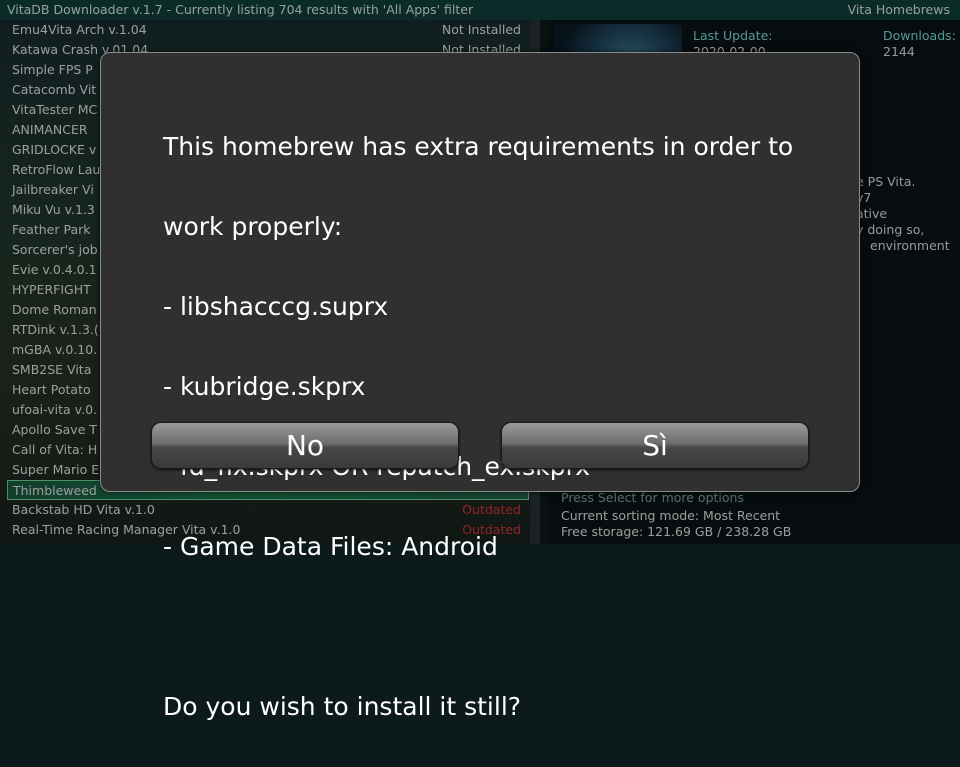  I want to click on confirm-question: Do you wish to install it still?, so click(342, 706).